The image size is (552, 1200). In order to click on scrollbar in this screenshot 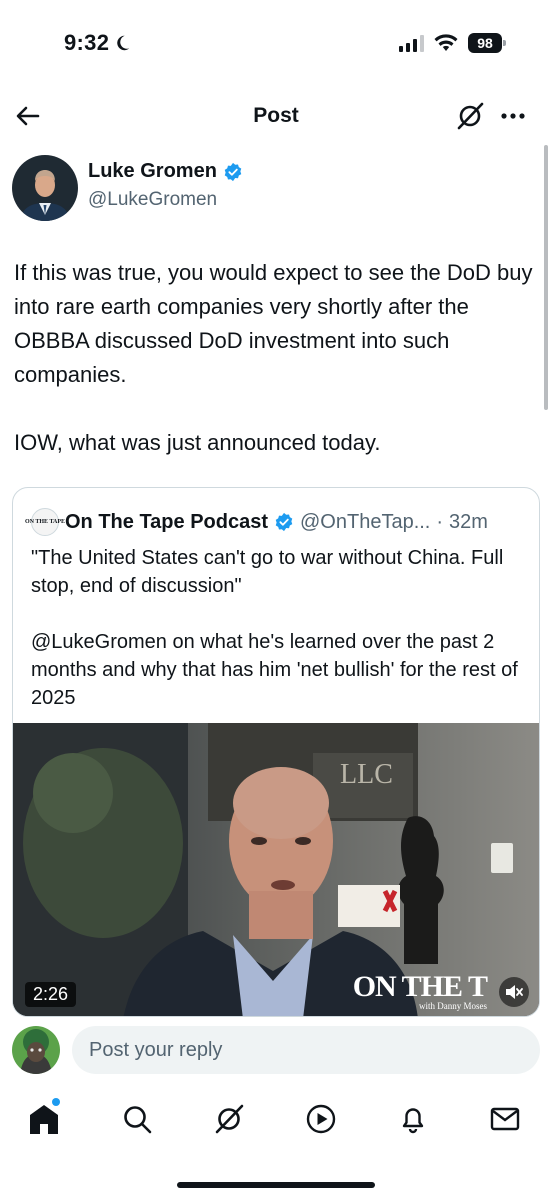, I will do `click(546, 277)`.